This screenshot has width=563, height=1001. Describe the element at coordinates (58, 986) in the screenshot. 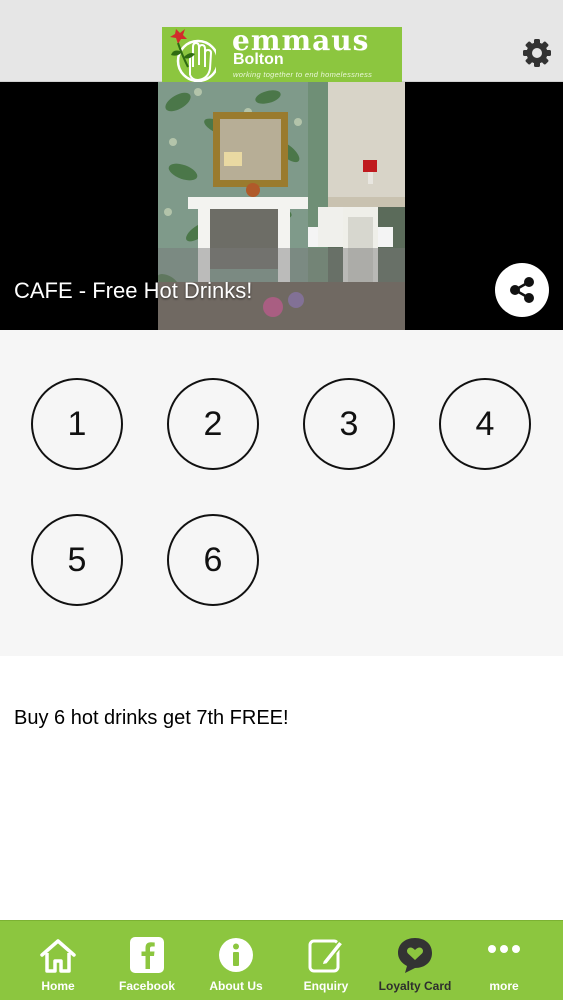

I see `tab-home-label: Home` at that location.